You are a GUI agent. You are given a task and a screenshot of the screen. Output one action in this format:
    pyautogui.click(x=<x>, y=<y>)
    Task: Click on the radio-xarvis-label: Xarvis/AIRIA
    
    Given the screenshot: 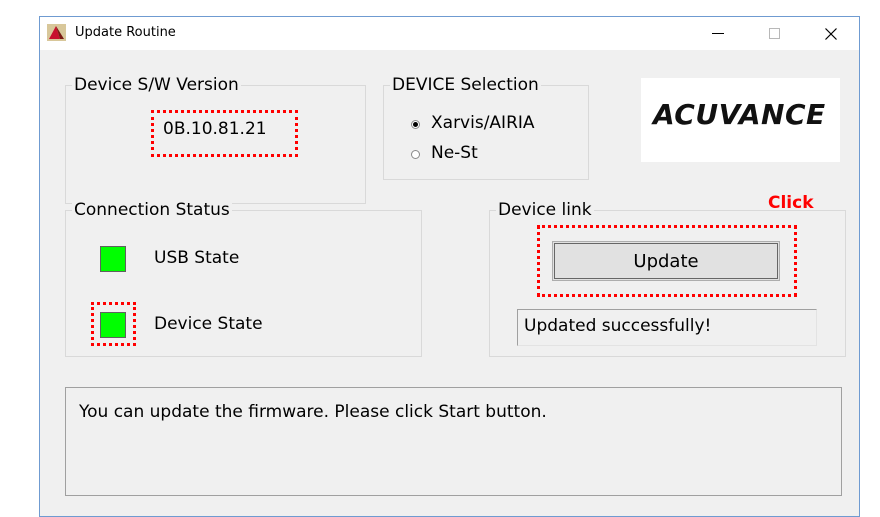 What is the action you would take?
    pyautogui.click(x=483, y=123)
    